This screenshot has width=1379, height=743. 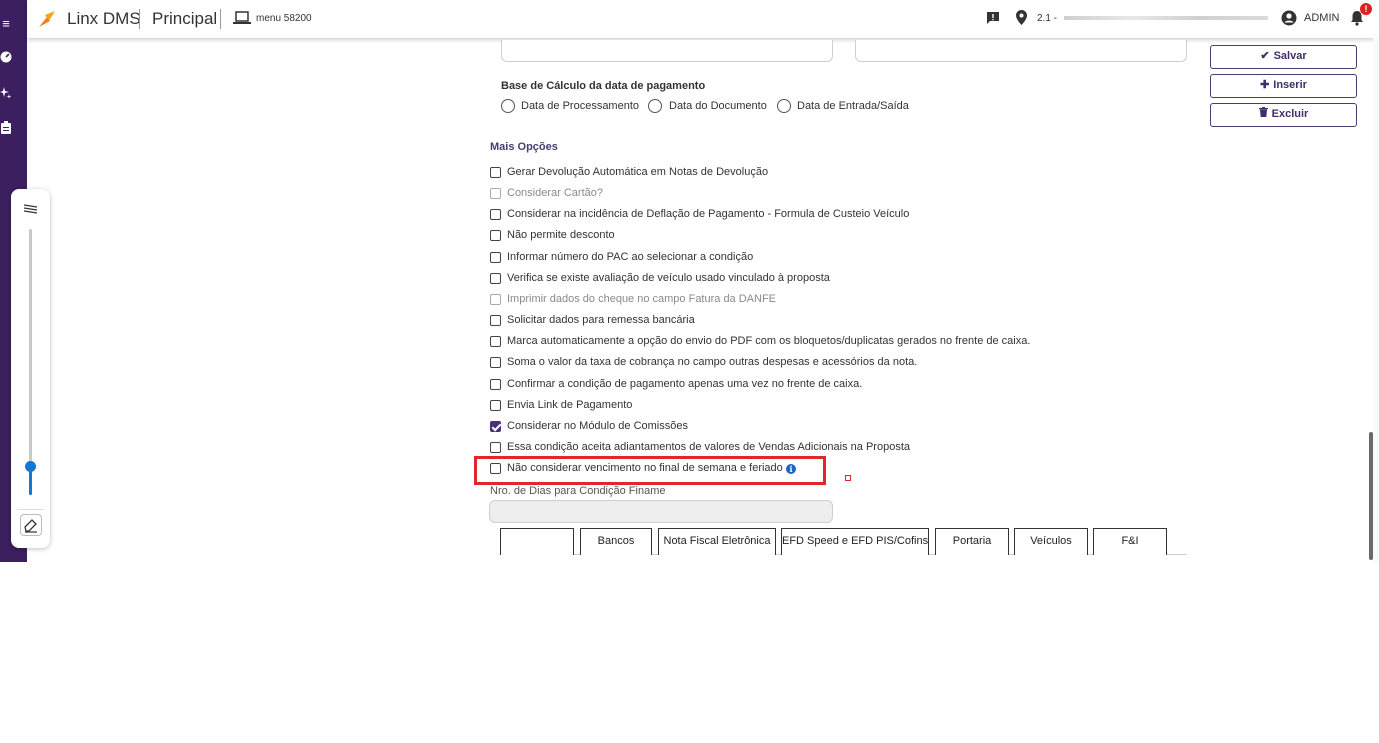 I want to click on vertical-scrollbar, so click(x=1371, y=496).